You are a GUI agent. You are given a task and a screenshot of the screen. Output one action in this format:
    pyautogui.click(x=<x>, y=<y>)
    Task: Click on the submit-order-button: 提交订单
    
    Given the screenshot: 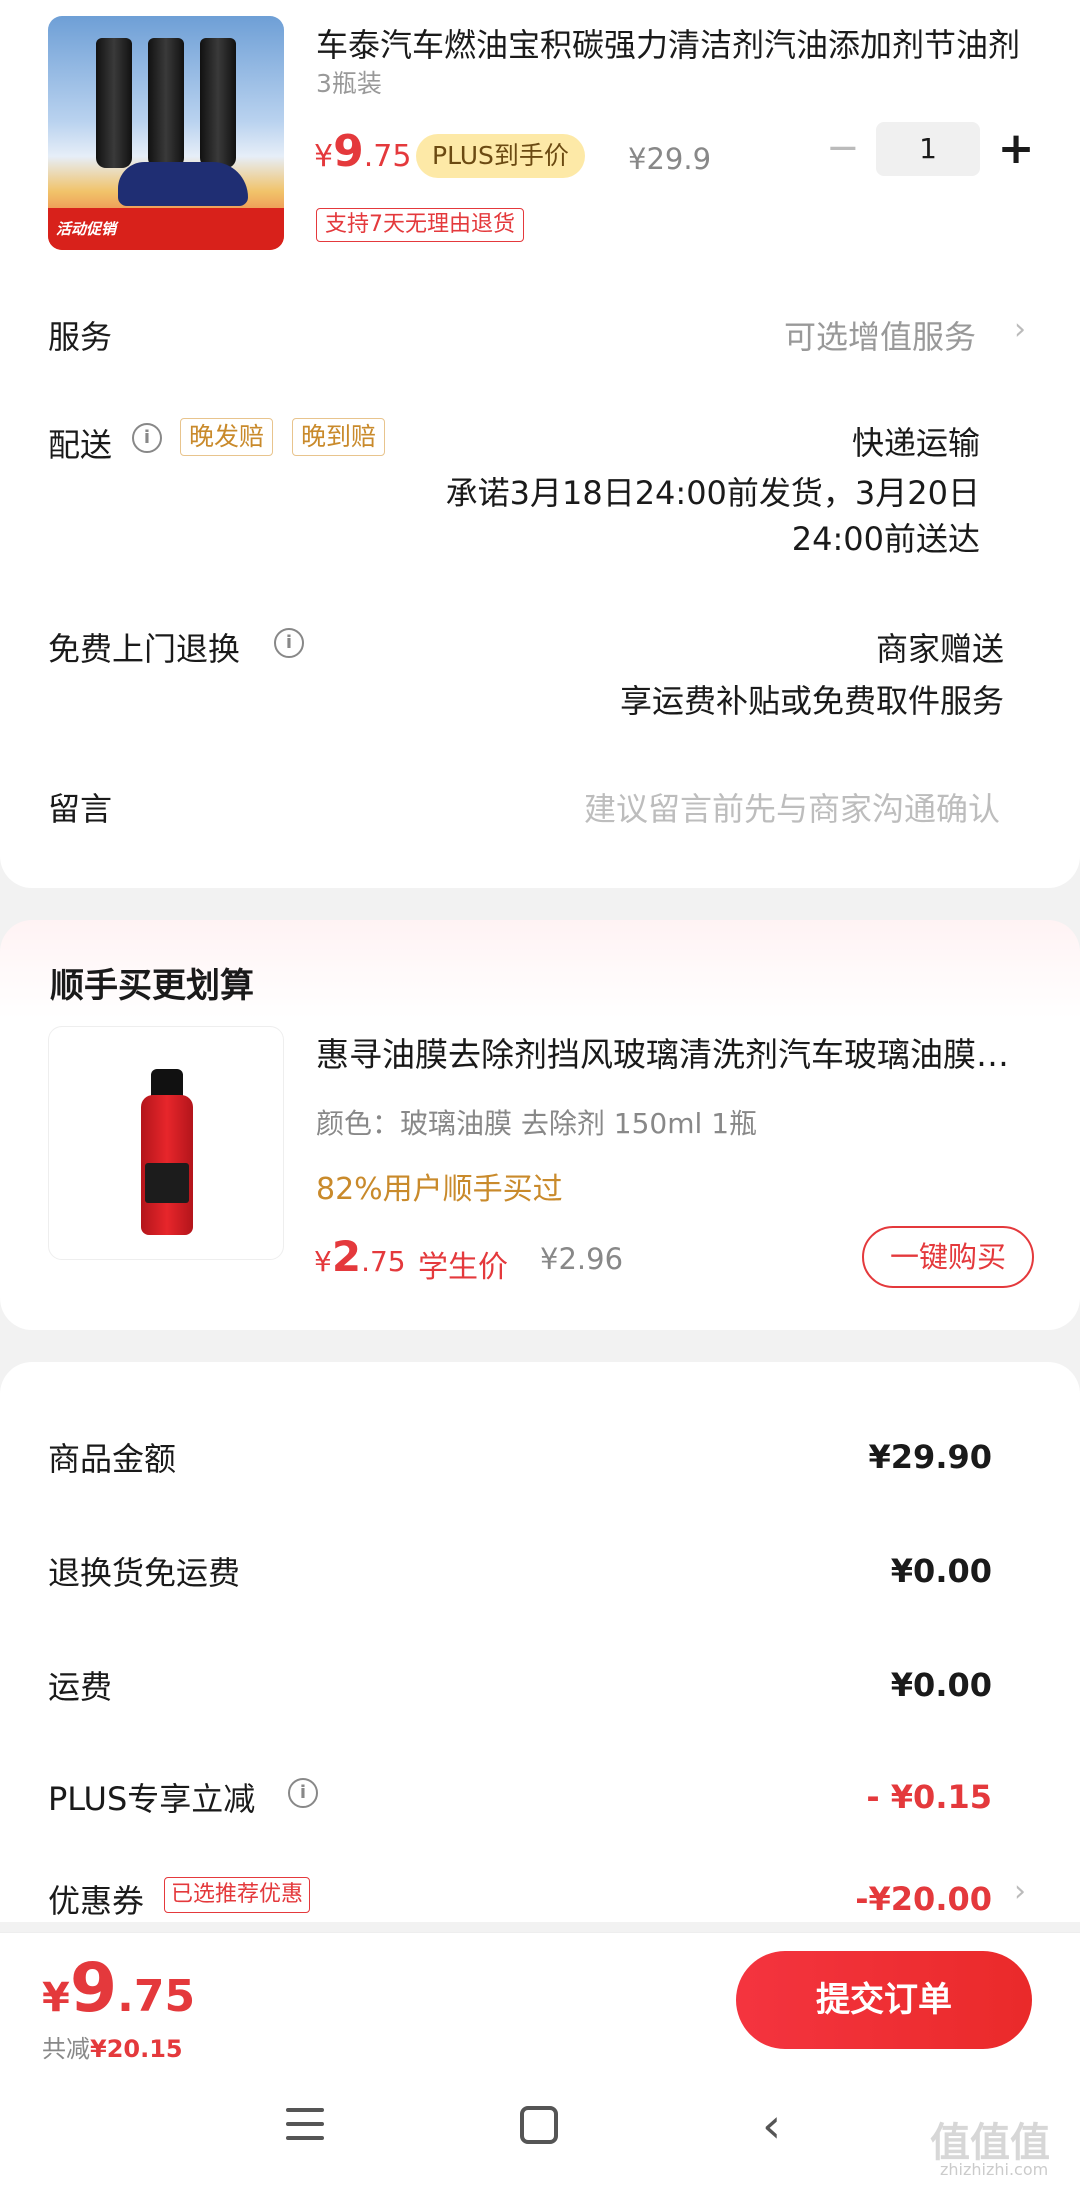 What is the action you would take?
    pyautogui.click(x=884, y=2000)
    